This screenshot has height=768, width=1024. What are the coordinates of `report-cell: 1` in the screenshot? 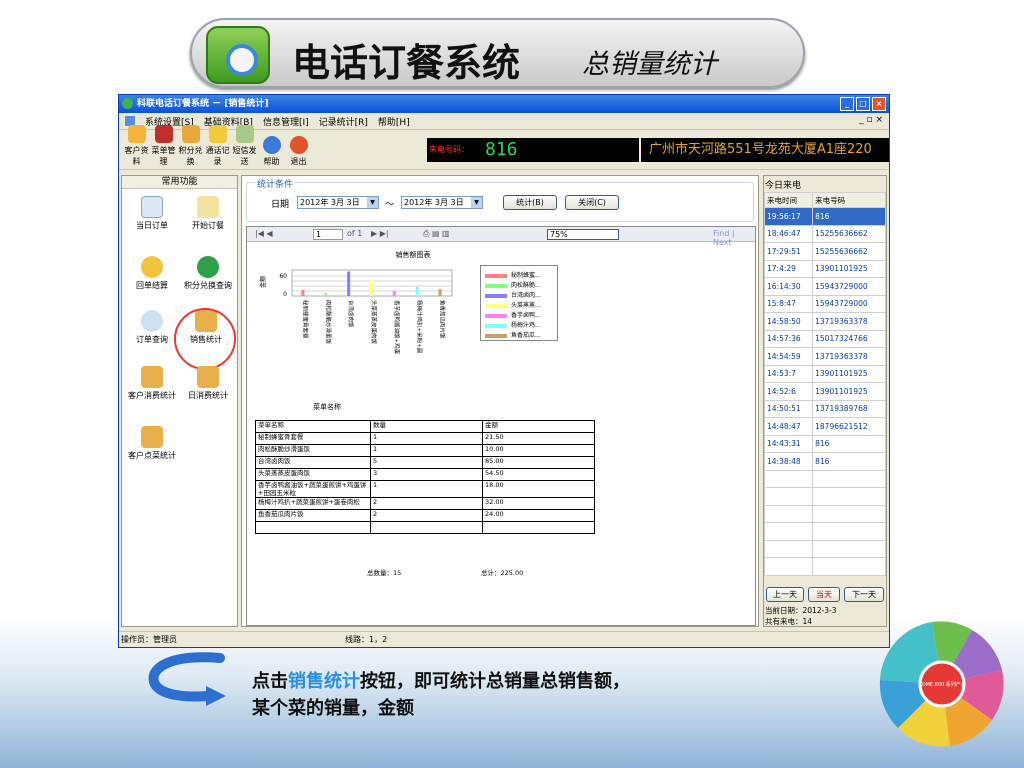 It's located at (426, 450).